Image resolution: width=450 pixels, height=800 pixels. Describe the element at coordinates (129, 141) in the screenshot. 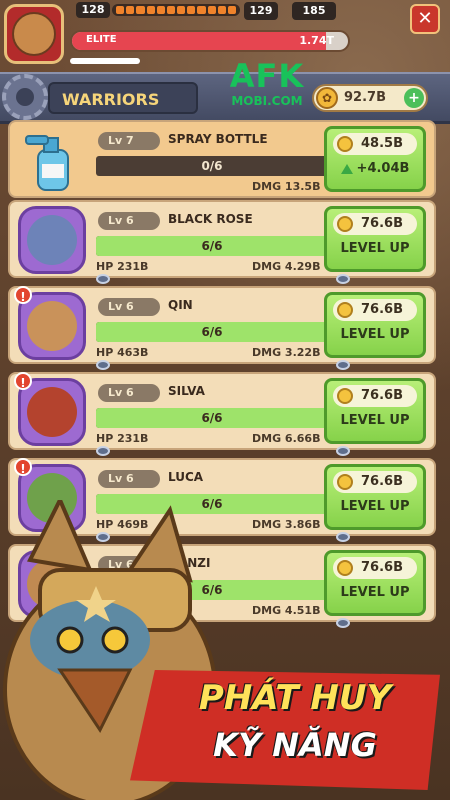

I see `item-level-badge: Lv 7` at that location.